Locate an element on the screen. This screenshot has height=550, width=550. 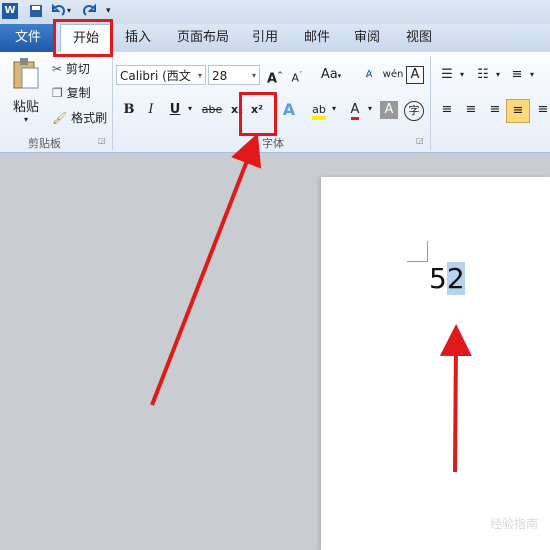
arrow-to-superscript is located at coordinates (206, 269).